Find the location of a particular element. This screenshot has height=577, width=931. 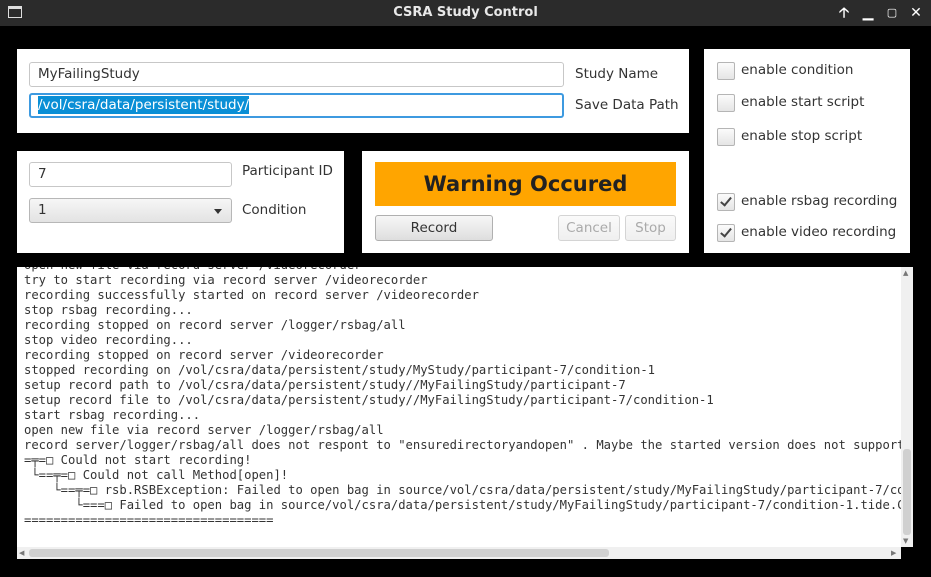

scroll-down-icon: ▼ is located at coordinates (905, 541).